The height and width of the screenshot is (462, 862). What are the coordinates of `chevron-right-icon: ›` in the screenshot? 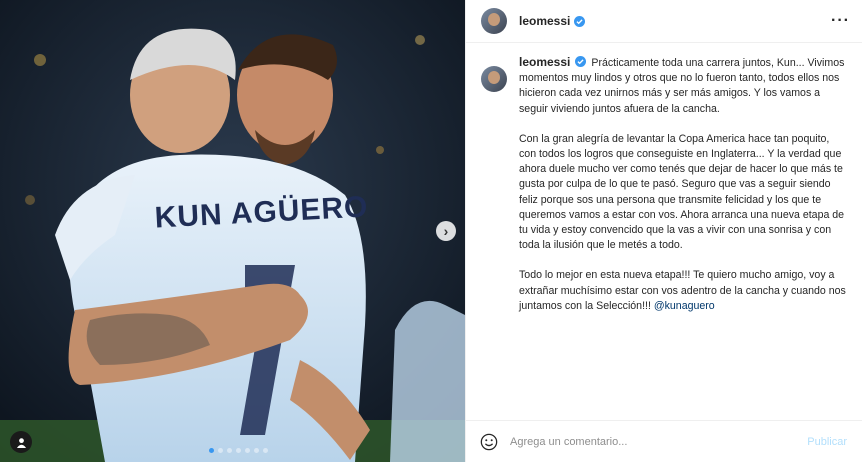 It's located at (446, 231).